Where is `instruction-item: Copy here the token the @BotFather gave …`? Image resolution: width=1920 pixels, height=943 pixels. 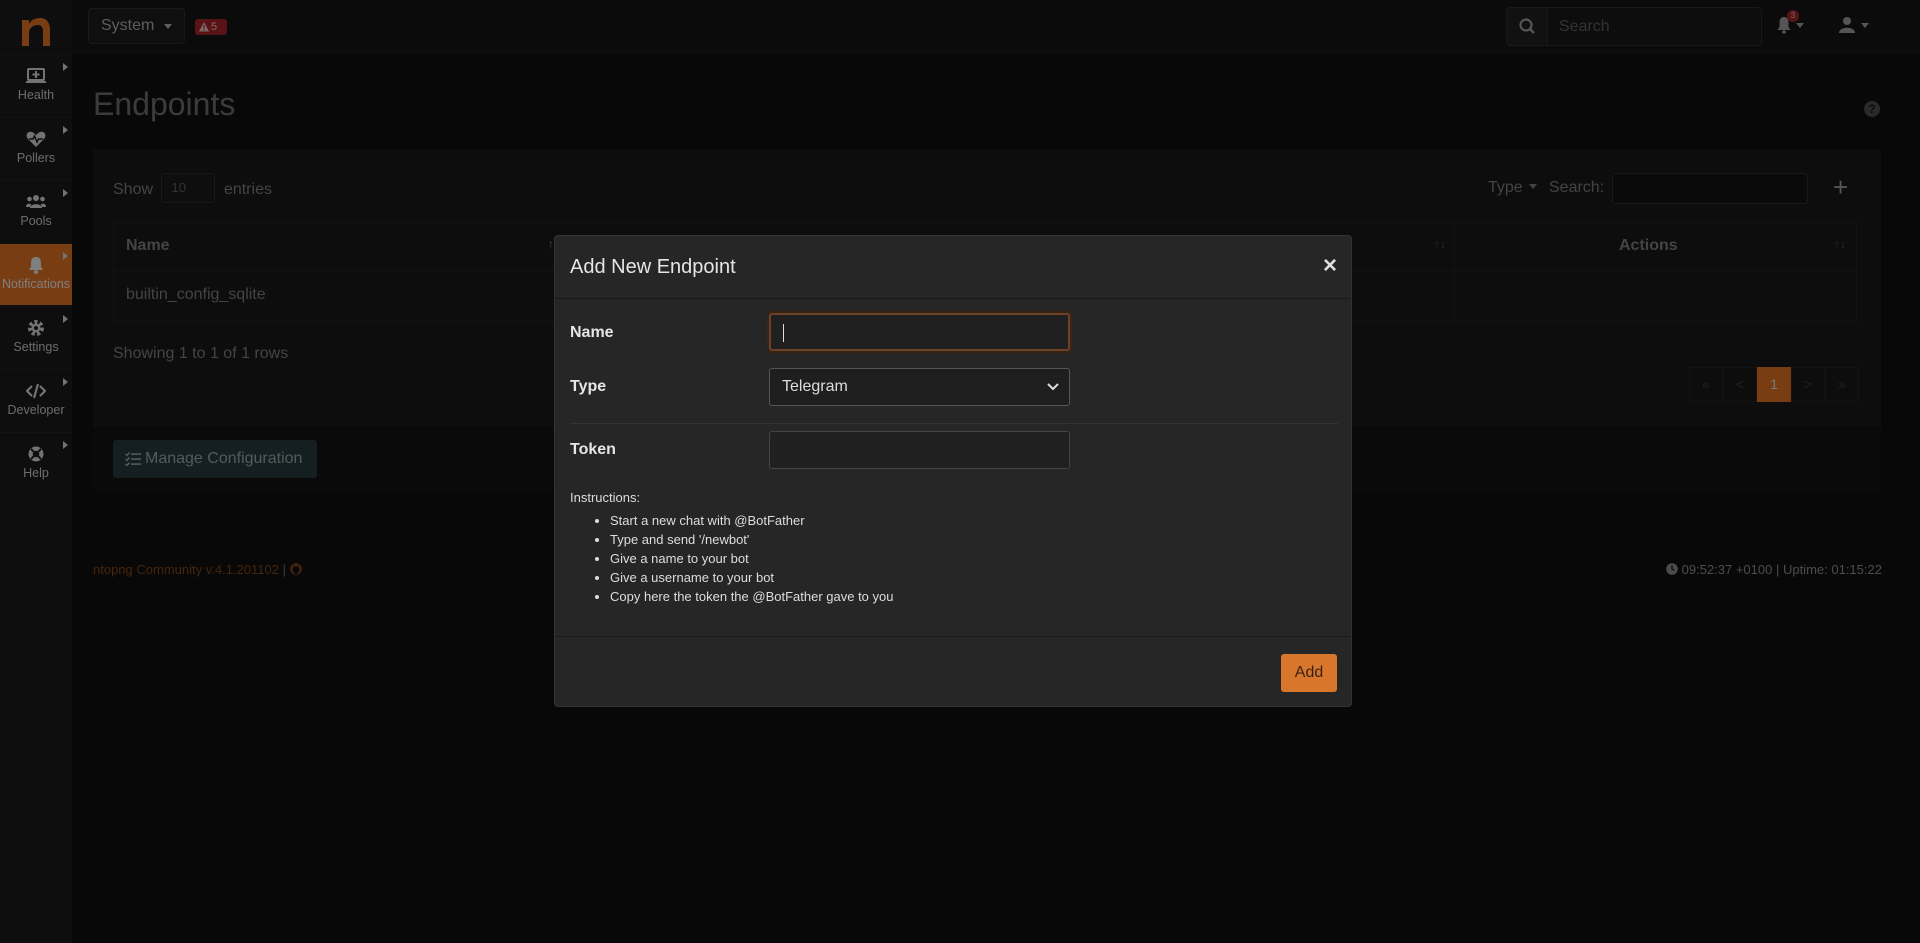 instruction-item: Copy here the token the @BotFather gave … is located at coordinates (751, 596).